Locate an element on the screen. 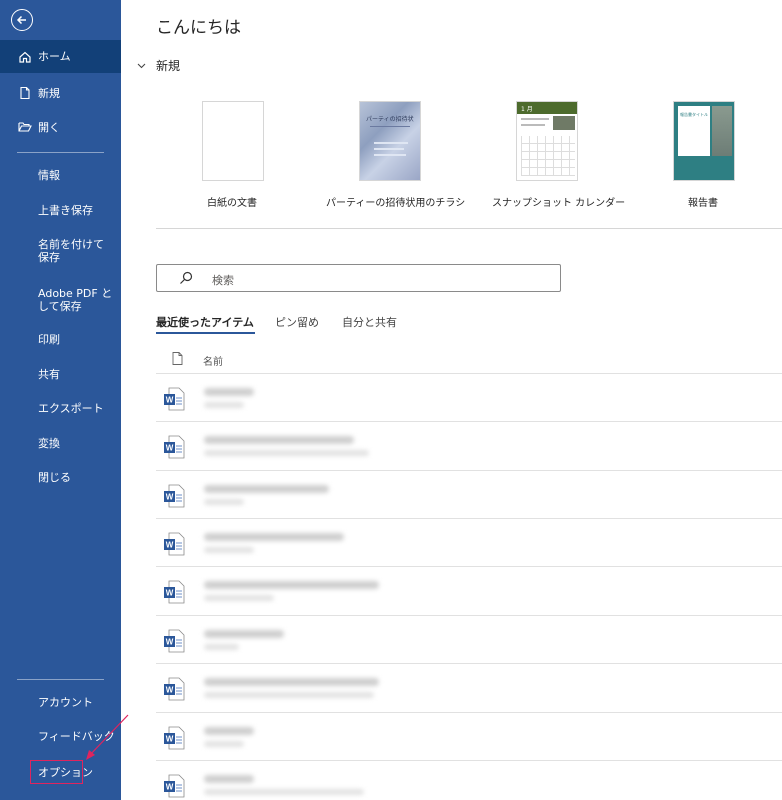 Image resolution: width=782 pixels, height=800 pixels. template-label: 報告書 is located at coordinates (703, 203).